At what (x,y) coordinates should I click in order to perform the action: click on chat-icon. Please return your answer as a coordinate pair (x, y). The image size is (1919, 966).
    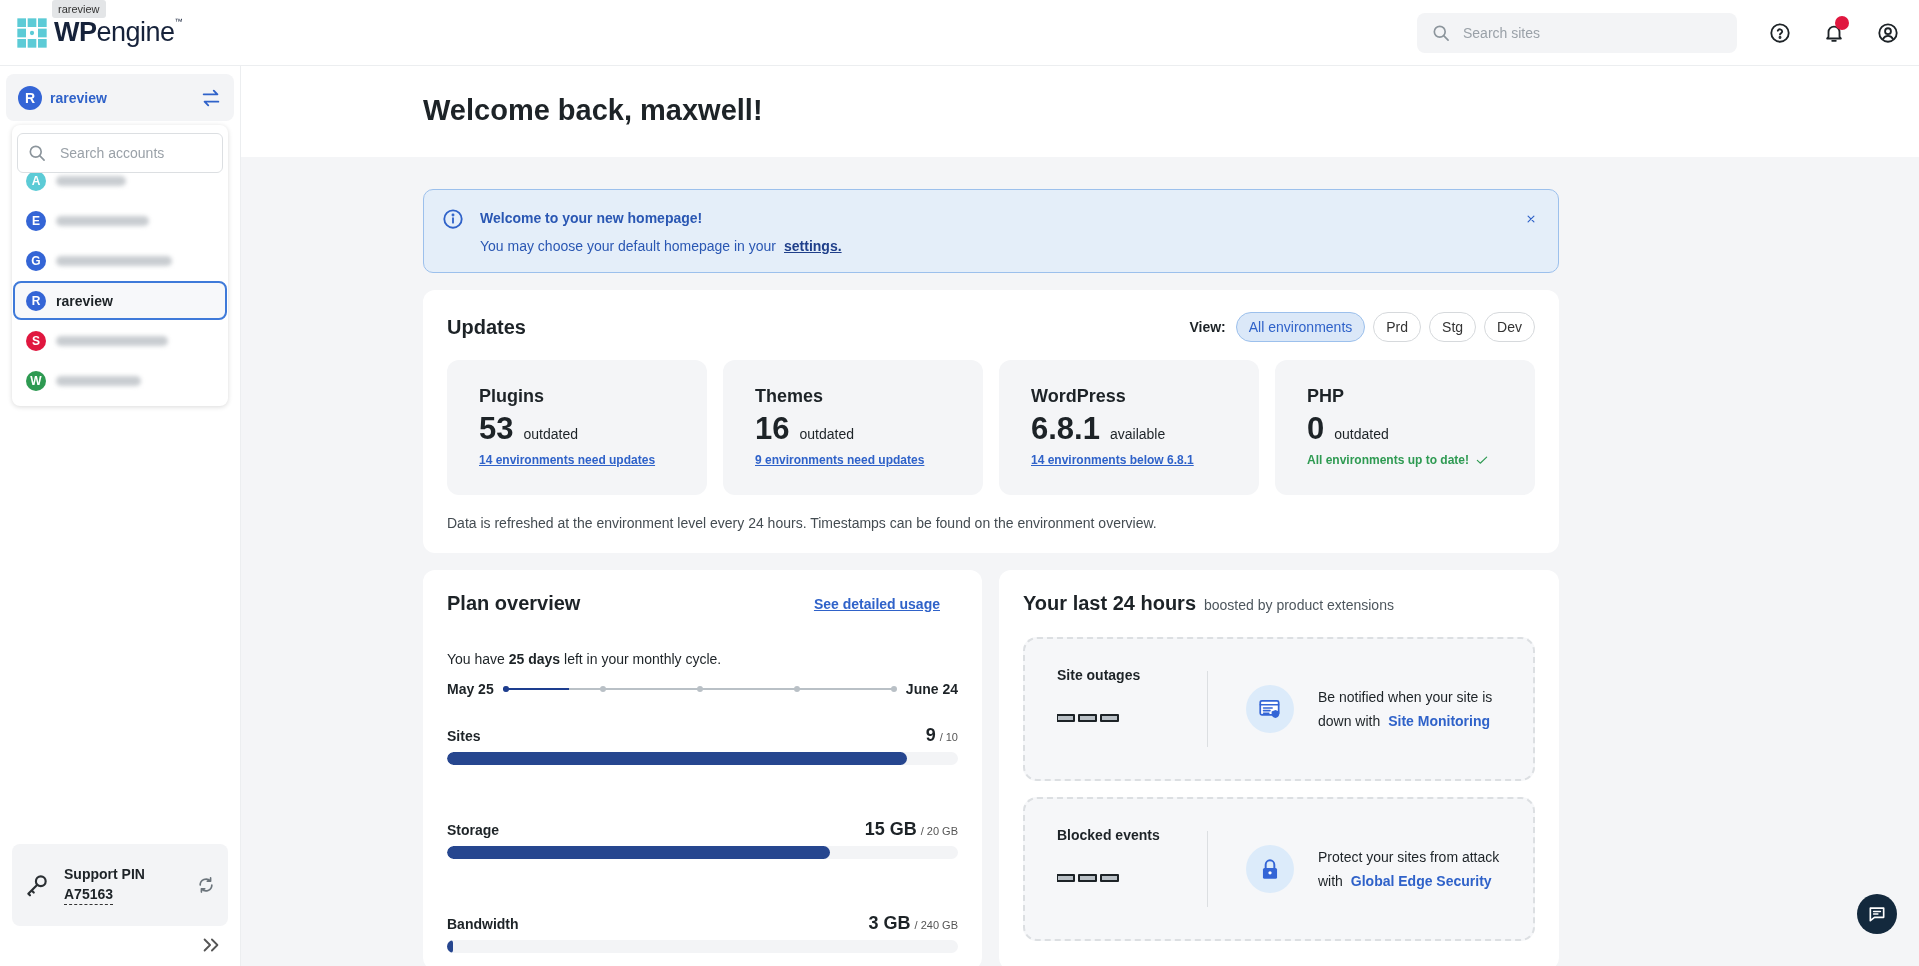
    Looking at the image, I should click on (1877, 914).